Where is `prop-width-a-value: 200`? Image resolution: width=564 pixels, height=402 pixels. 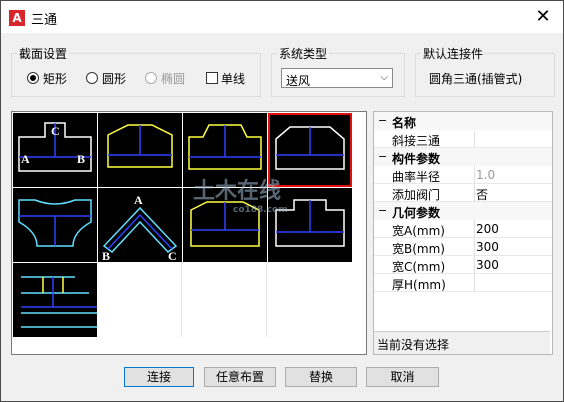 prop-width-a-value: 200 is located at coordinates (487, 229).